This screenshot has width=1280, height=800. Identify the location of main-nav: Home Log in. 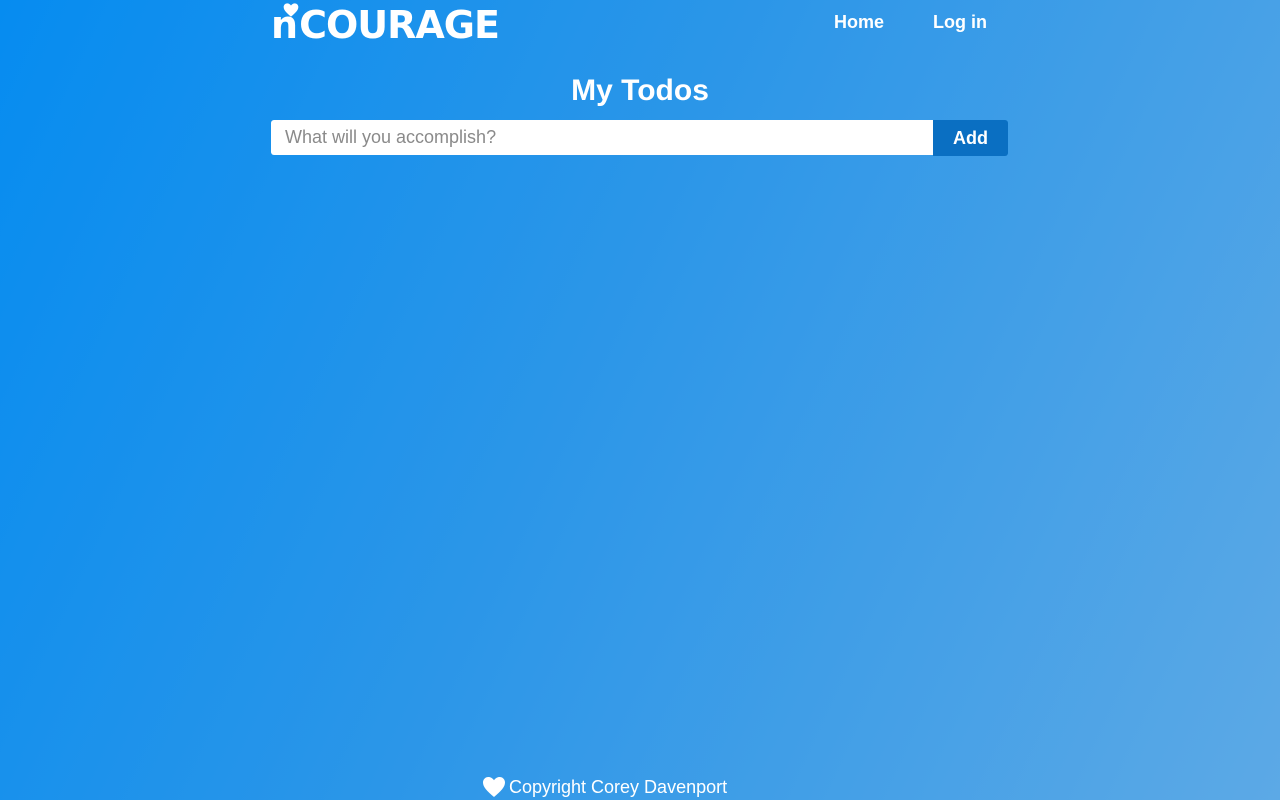
(907, 22).